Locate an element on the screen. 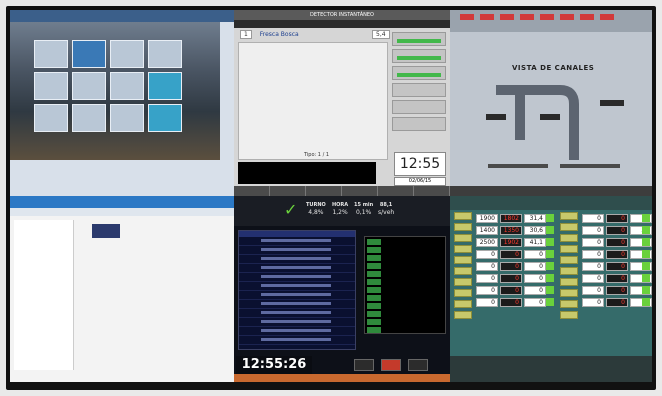 The height and width of the screenshot is (396, 662). browser-thumbnail is located at coordinates (106, 231).